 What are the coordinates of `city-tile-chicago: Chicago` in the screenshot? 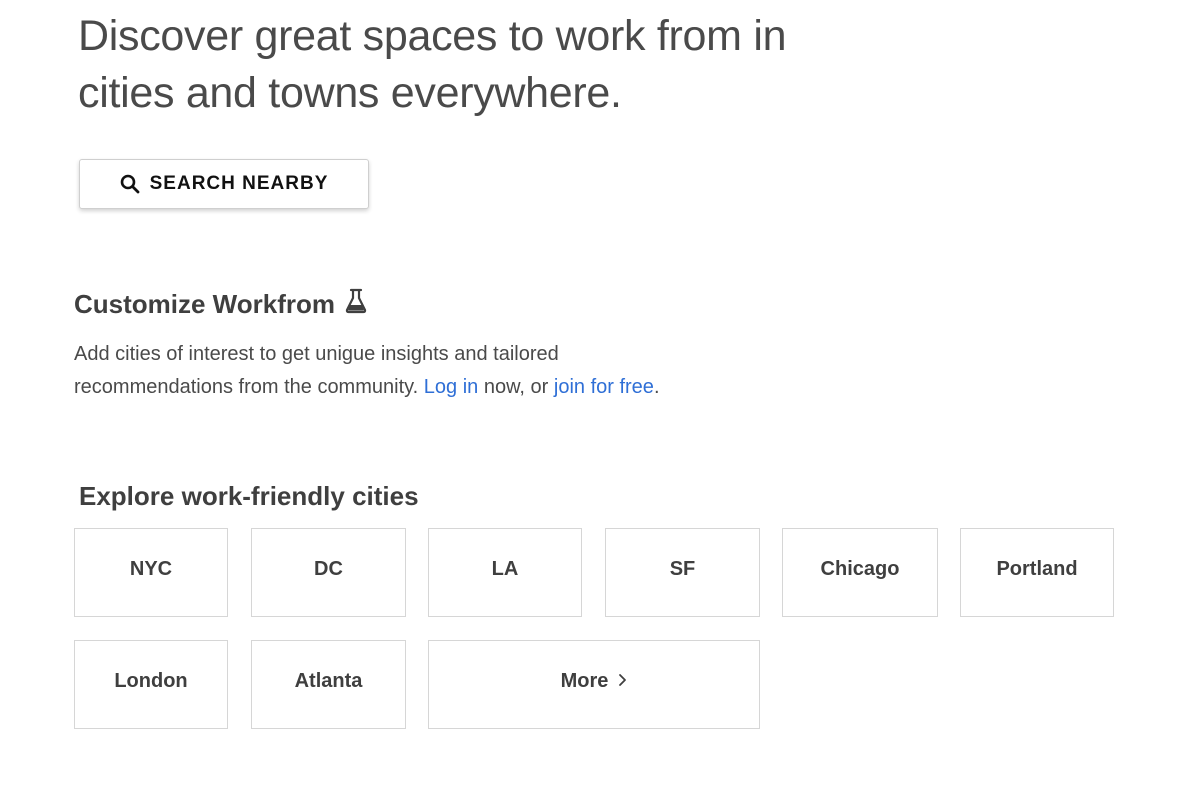 It's located at (860, 572).